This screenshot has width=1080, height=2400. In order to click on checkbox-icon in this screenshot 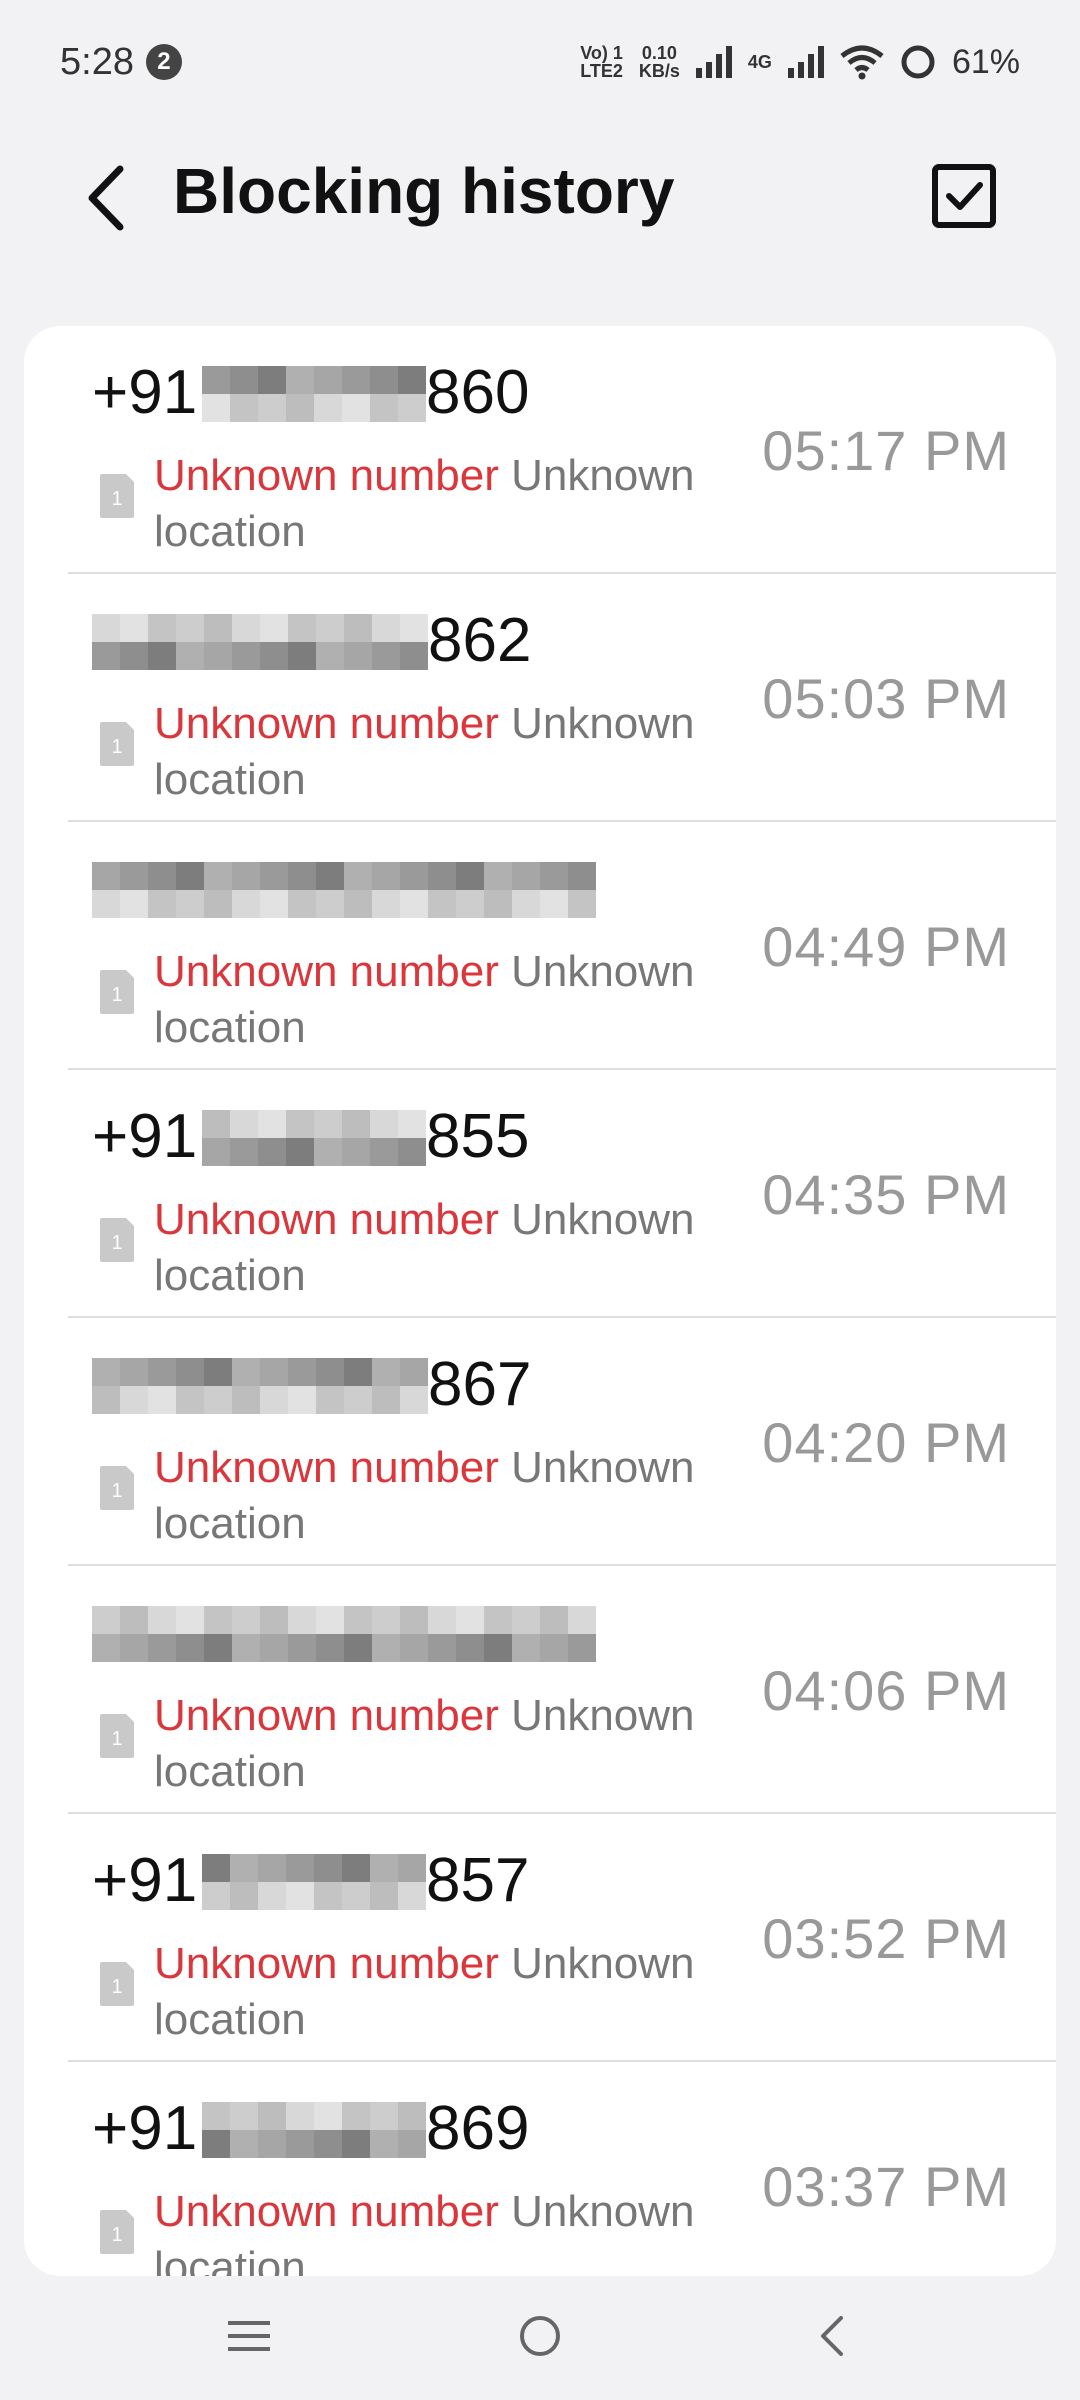, I will do `click(964, 196)`.